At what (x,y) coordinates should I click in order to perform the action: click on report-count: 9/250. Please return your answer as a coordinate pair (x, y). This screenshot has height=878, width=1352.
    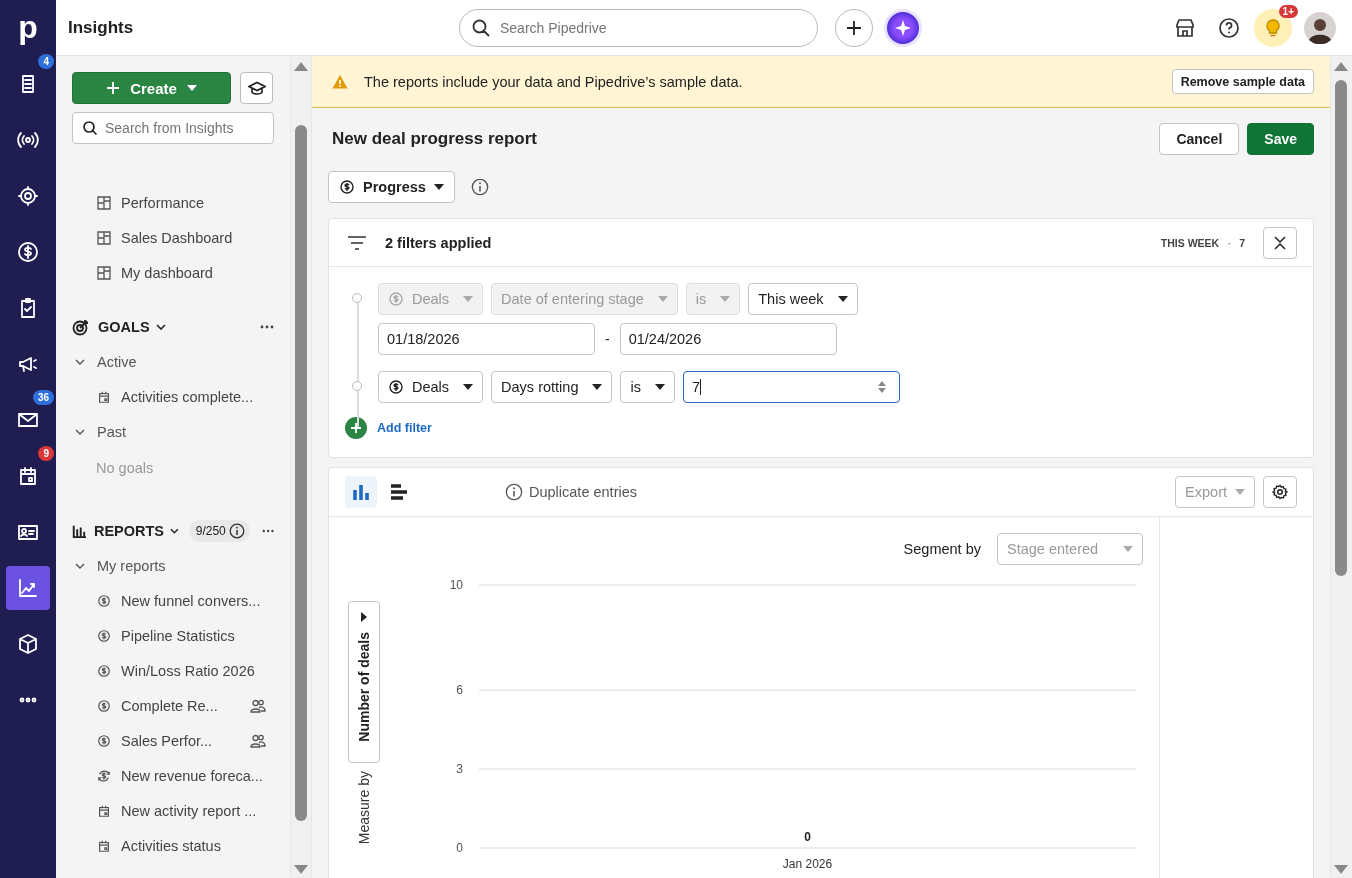
    Looking at the image, I should click on (210, 530).